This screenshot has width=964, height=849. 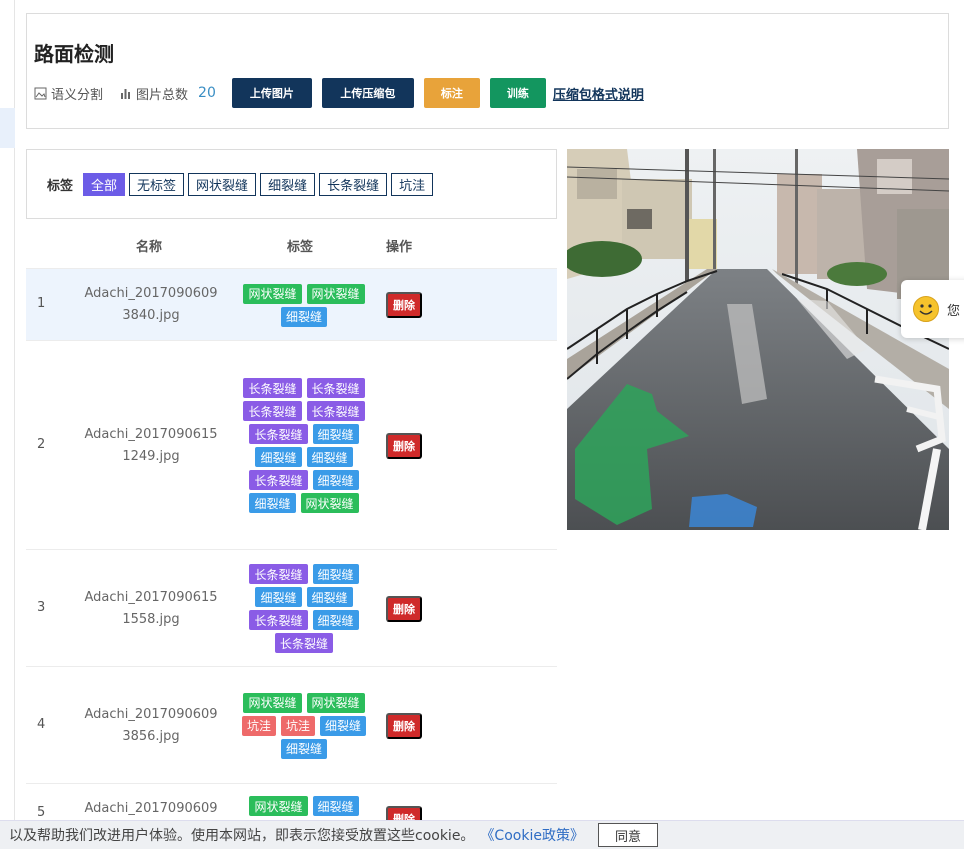 What do you see at coordinates (162, 95) in the screenshot?
I see `image-total-label: 图片总数` at bounding box center [162, 95].